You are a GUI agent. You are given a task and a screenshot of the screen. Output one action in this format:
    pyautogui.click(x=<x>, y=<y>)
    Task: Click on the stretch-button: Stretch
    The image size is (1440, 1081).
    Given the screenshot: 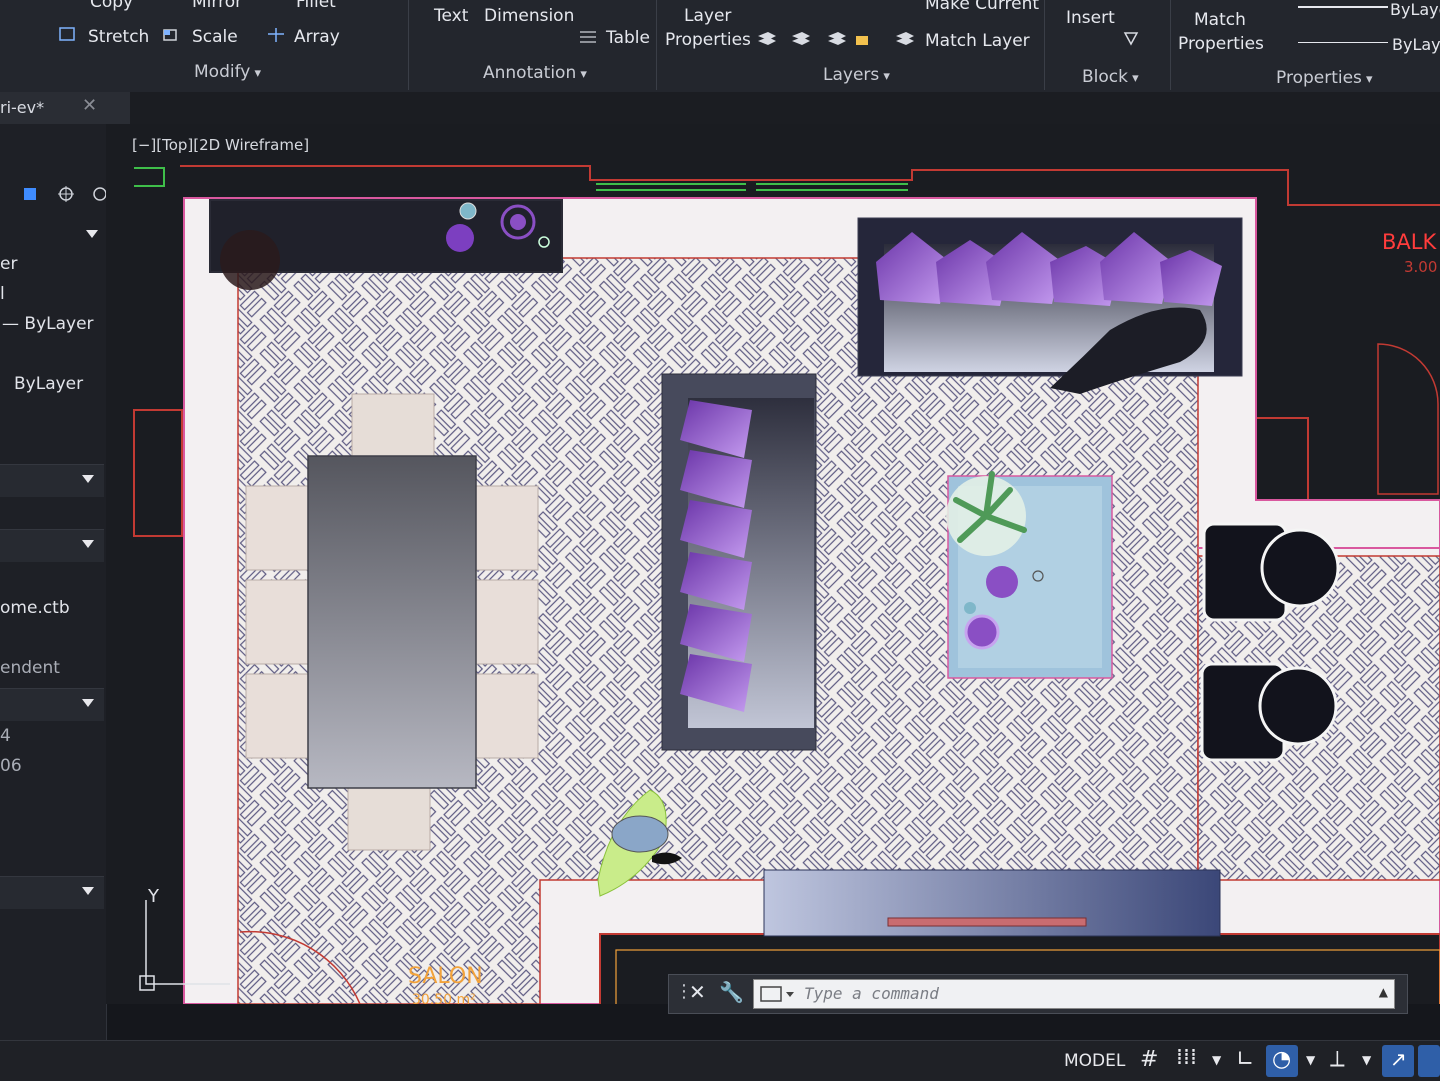 What is the action you would take?
    pyautogui.click(x=118, y=37)
    